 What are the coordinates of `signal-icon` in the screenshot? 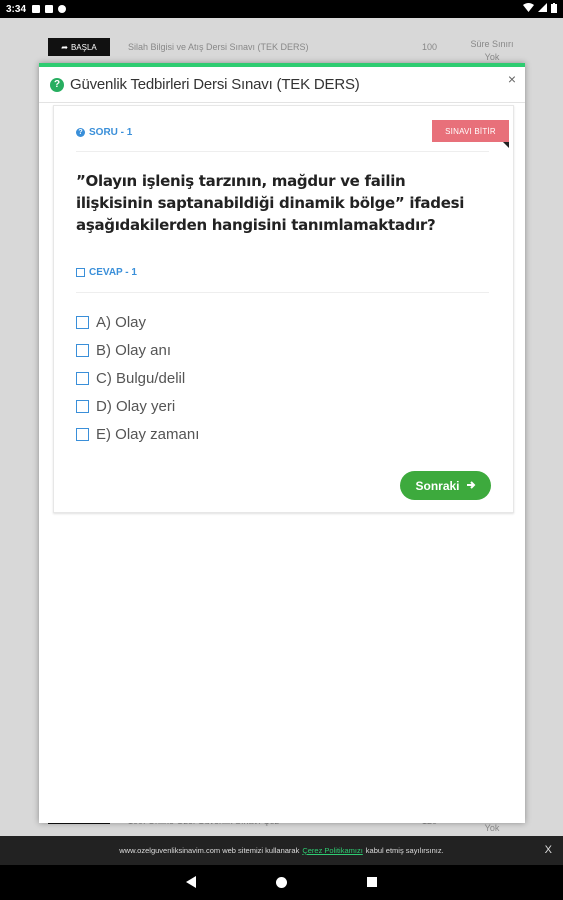 It's located at (542, 9).